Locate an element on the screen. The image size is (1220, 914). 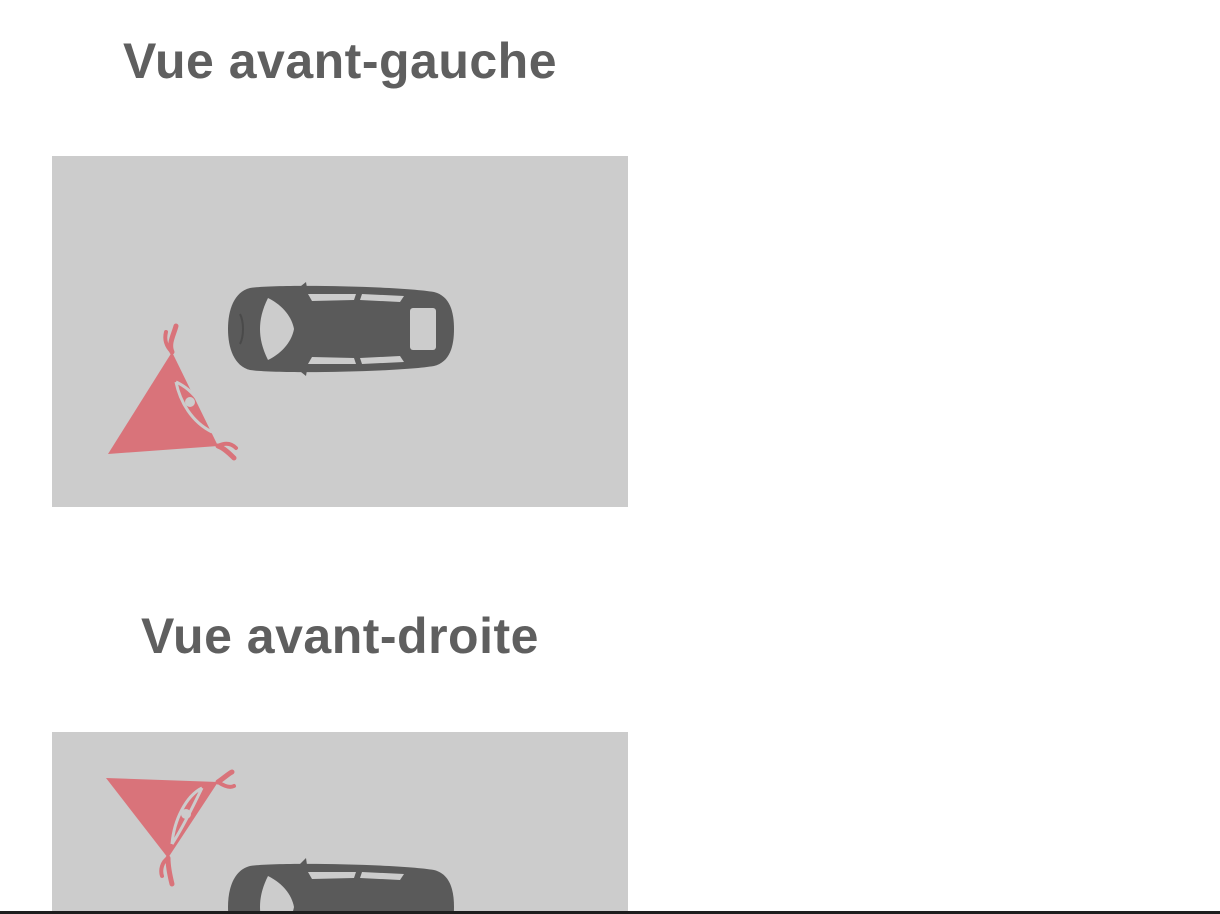
view-title-front-right: Vue avant-droite is located at coordinates (340, 636).